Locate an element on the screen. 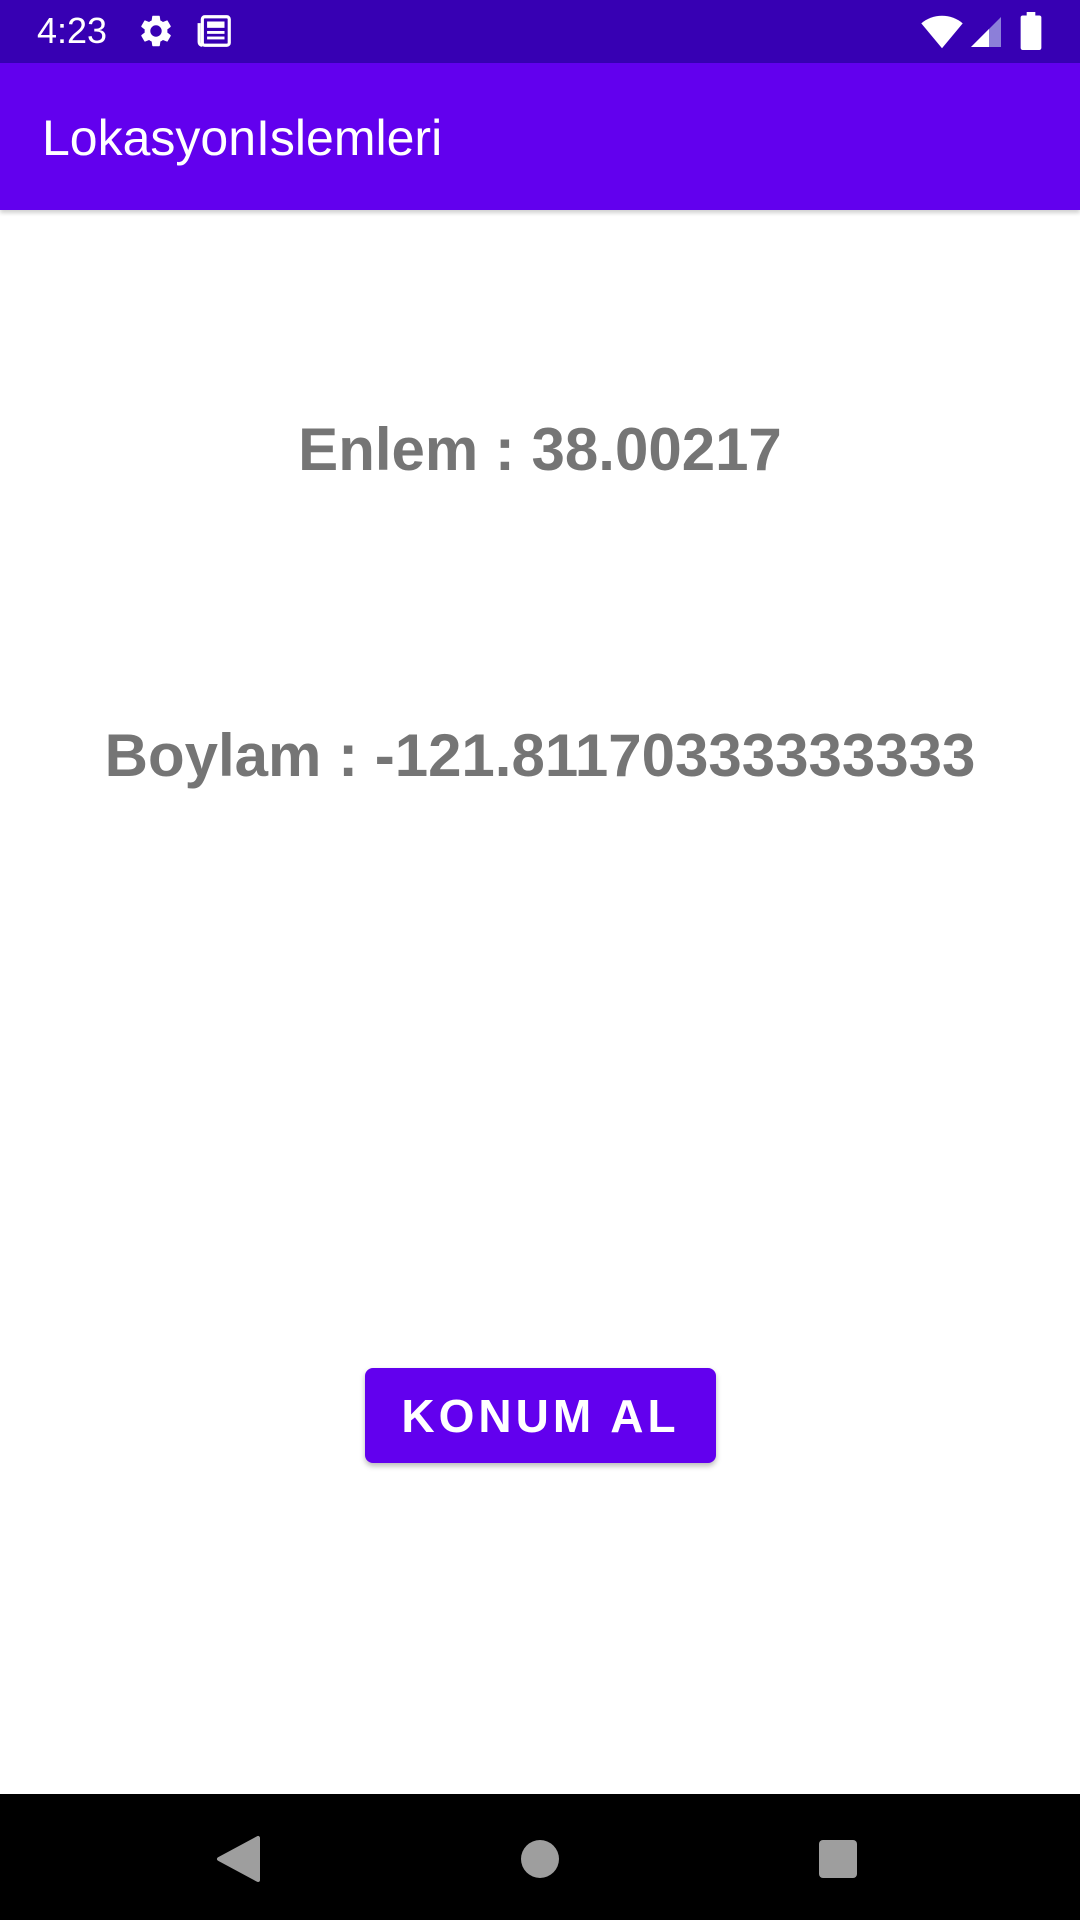 Image resolution: width=1080 pixels, height=1920 pixels. navigation-bar is located at coordinates (540, 1857).